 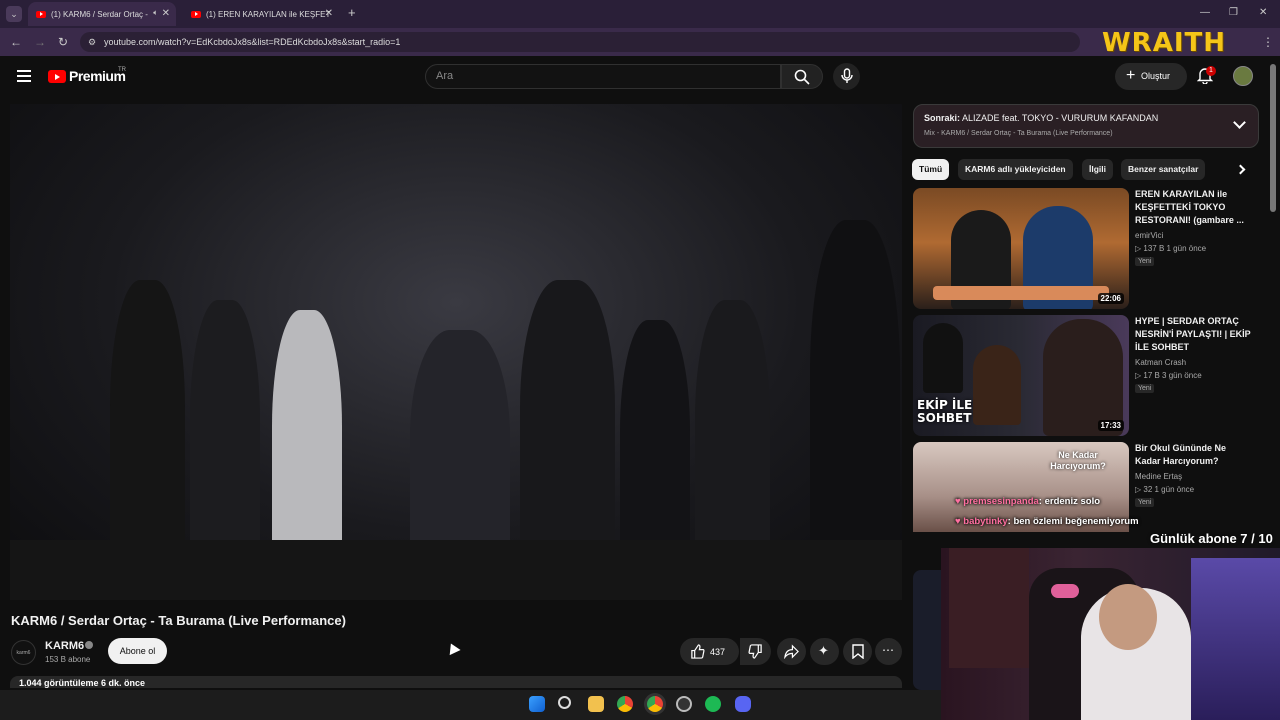 I want to click on tab-list-icon: ⌄, so click(x=14, y=14).